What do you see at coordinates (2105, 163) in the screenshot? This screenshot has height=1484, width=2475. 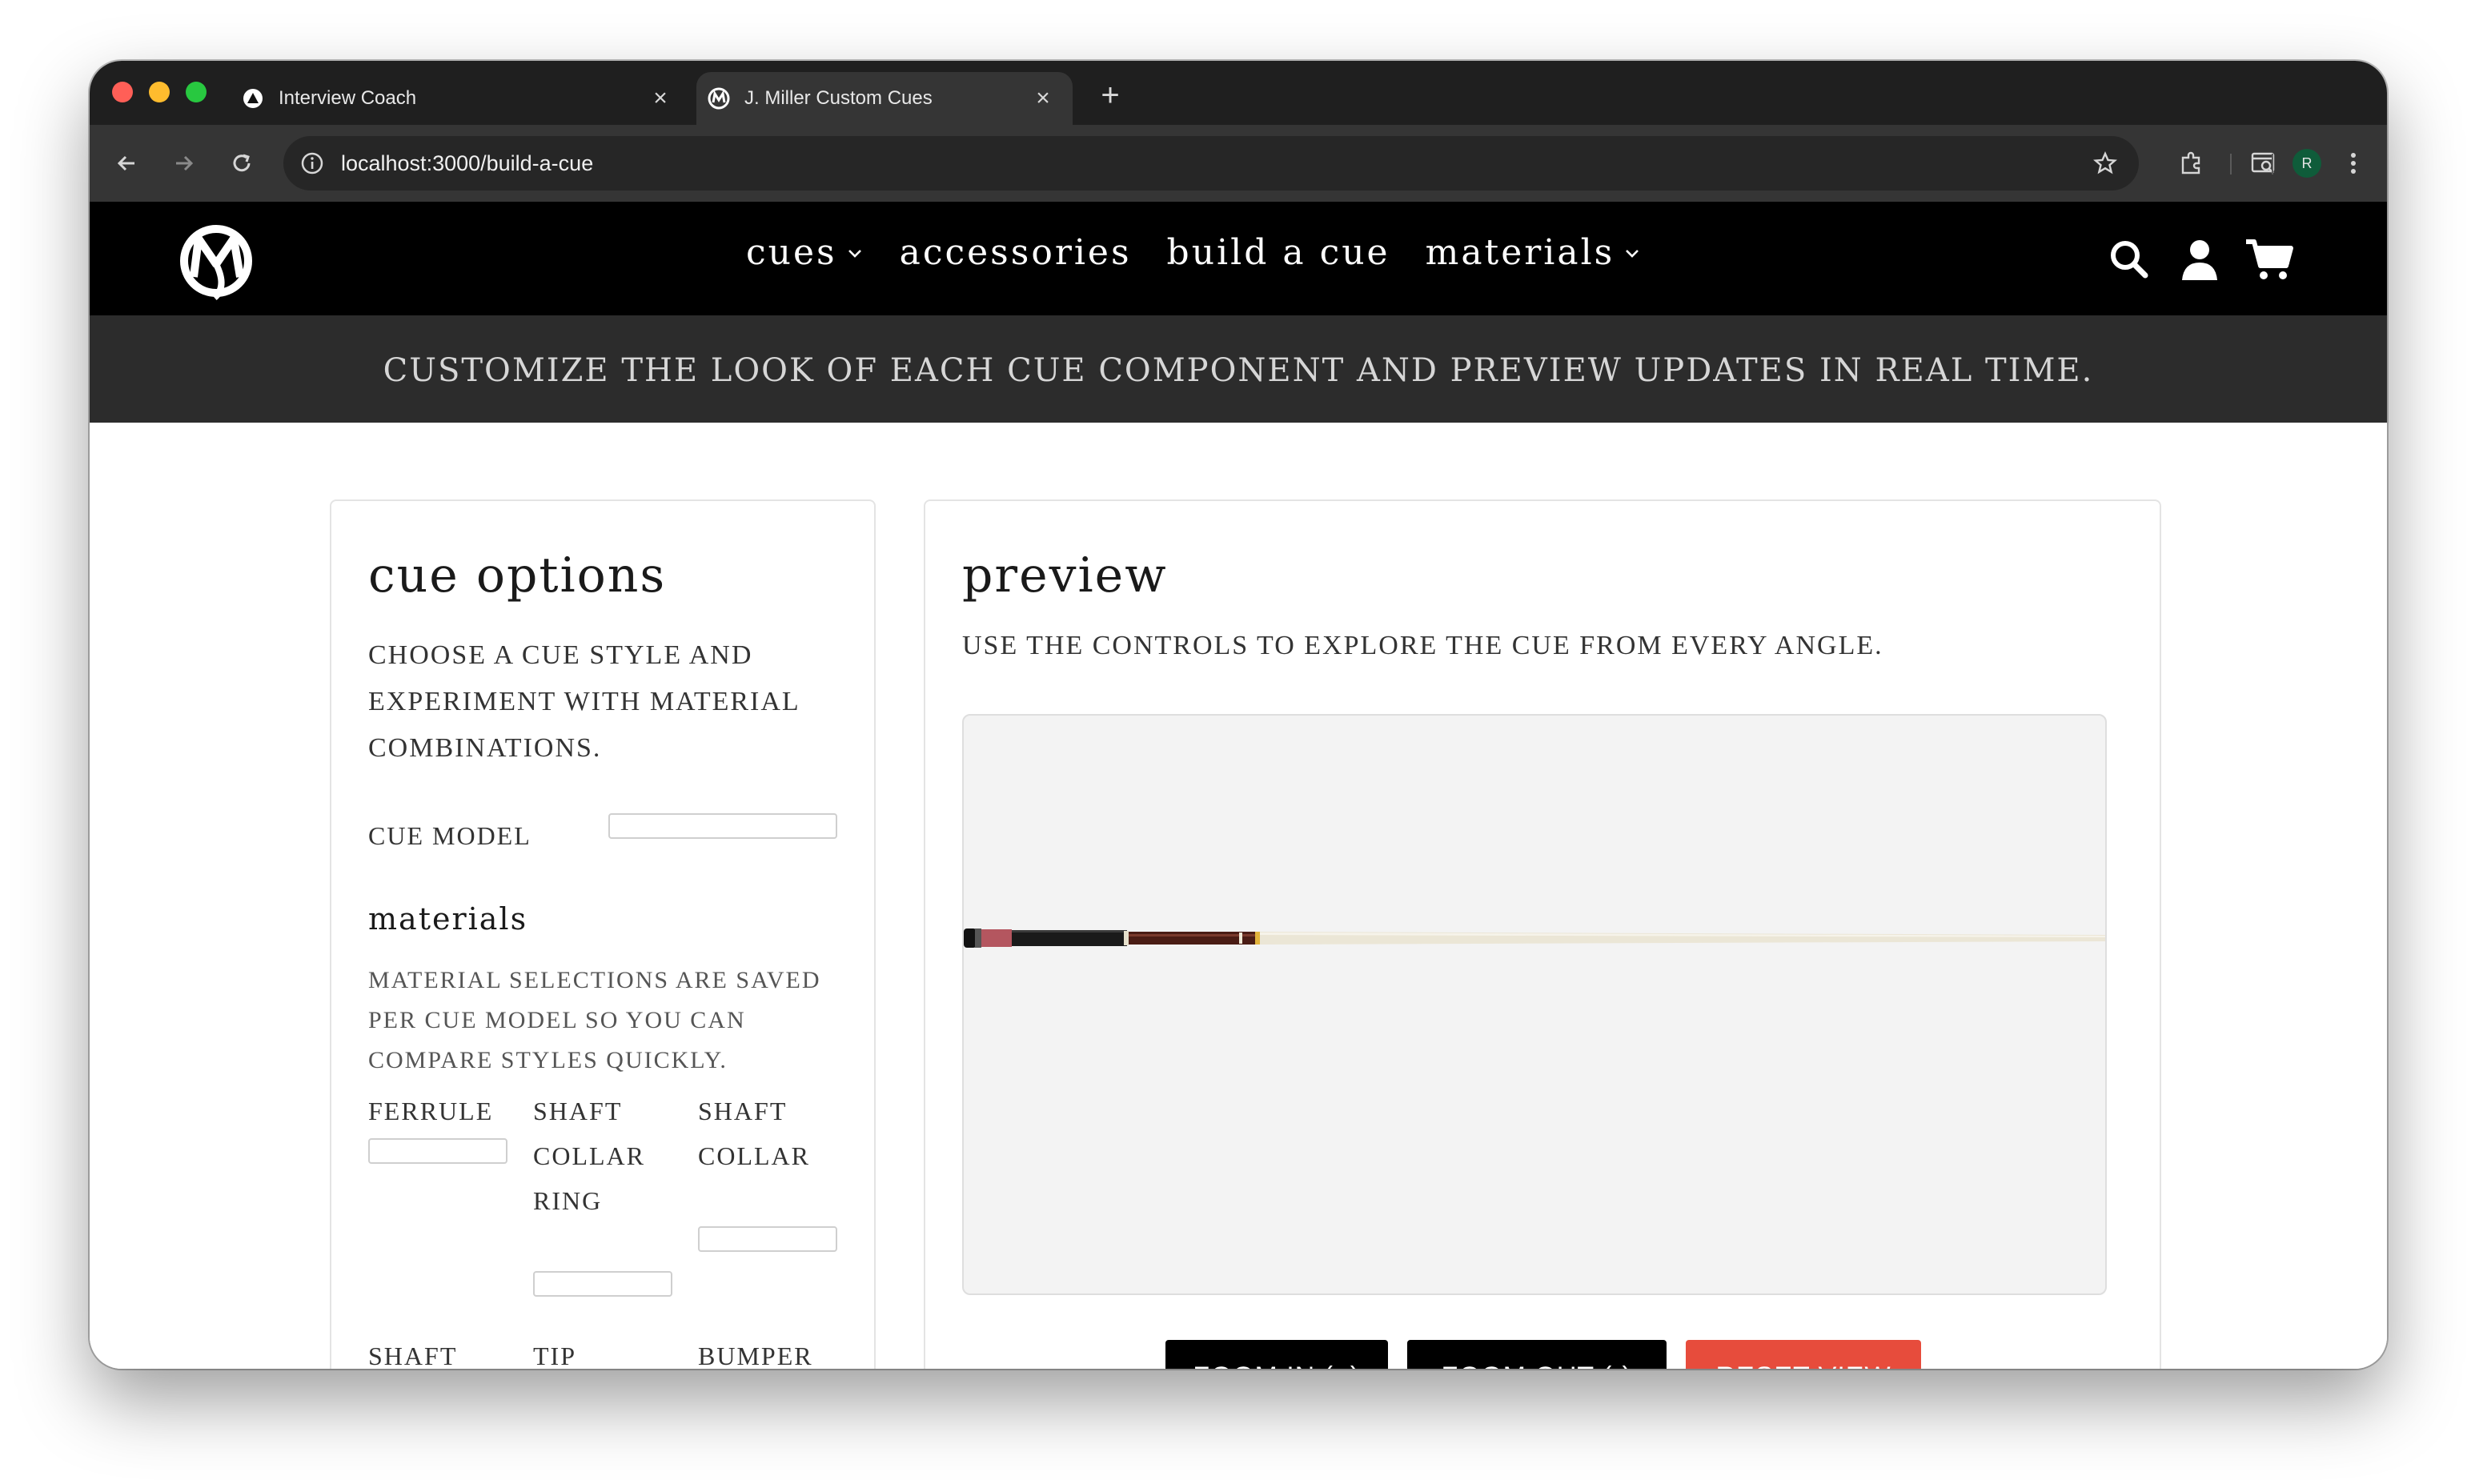 I see `bookmark-star-icon` at bounding box center [2105, 163].